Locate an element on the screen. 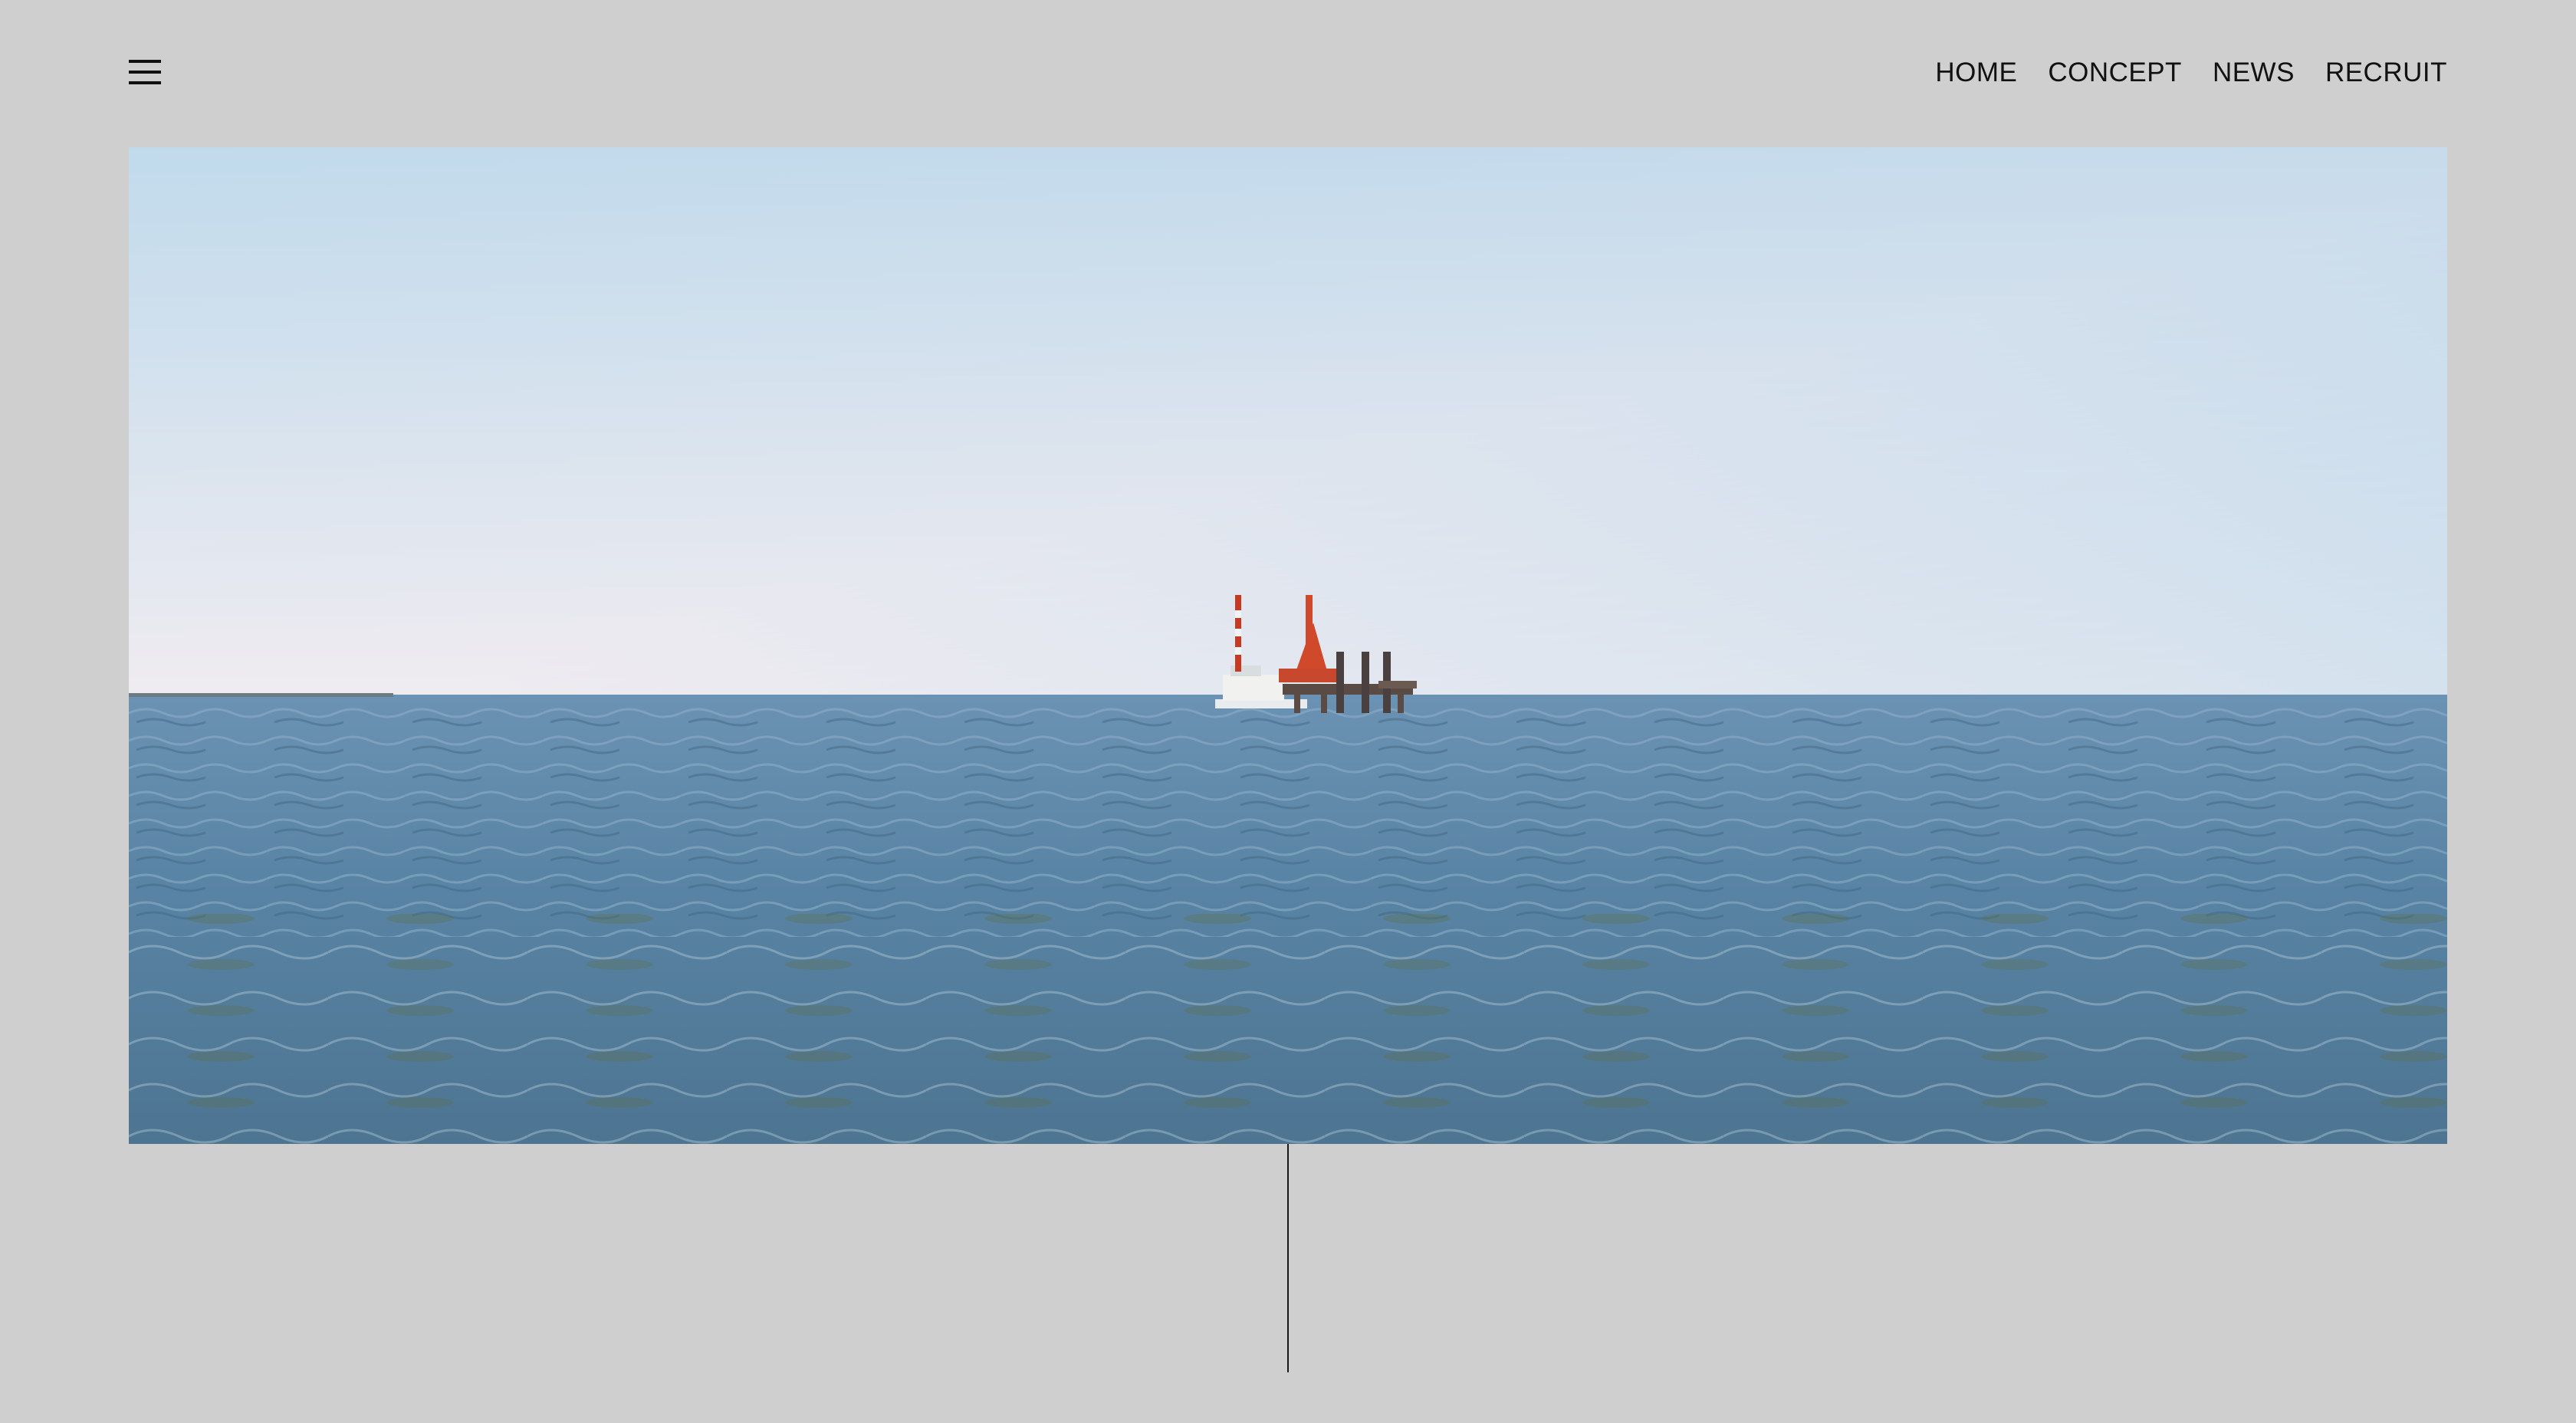 The width and height of the screenshot is (2576, 1423). nav-recruit-link: RECRUIT is located at coordinates (2386, 72).